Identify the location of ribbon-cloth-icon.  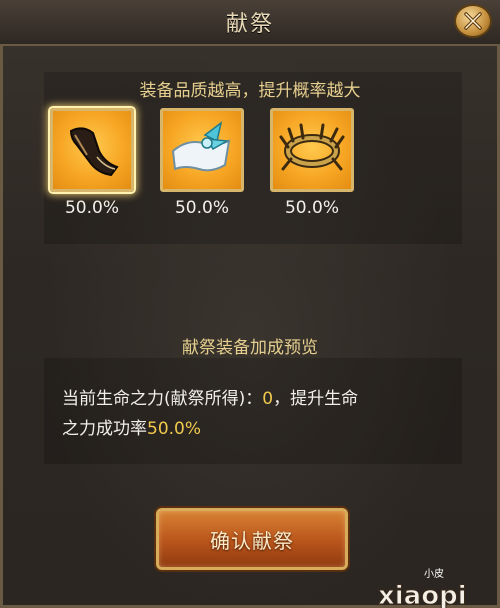
(201, 146).